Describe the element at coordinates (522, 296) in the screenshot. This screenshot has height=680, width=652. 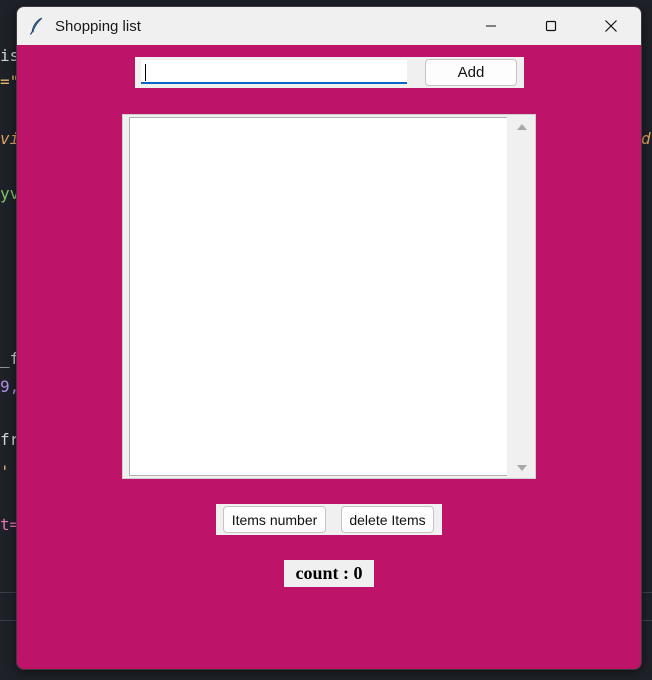
I see `vertical-scrollbar` at that location.